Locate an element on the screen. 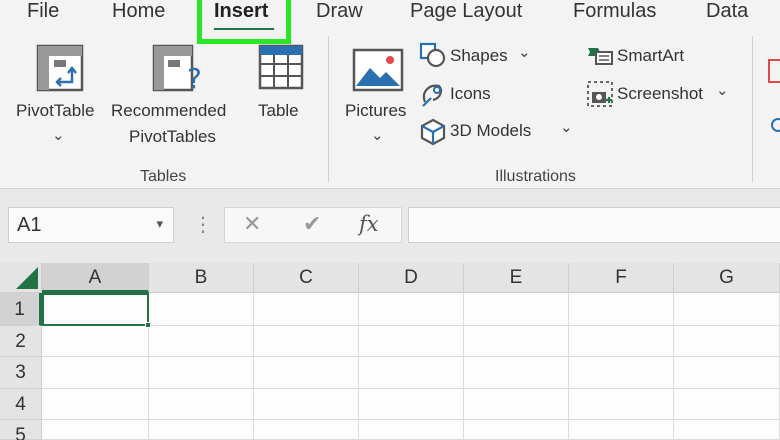 This screenshot has width=780, height=440. formula-input is located at coordinates (594, 225).